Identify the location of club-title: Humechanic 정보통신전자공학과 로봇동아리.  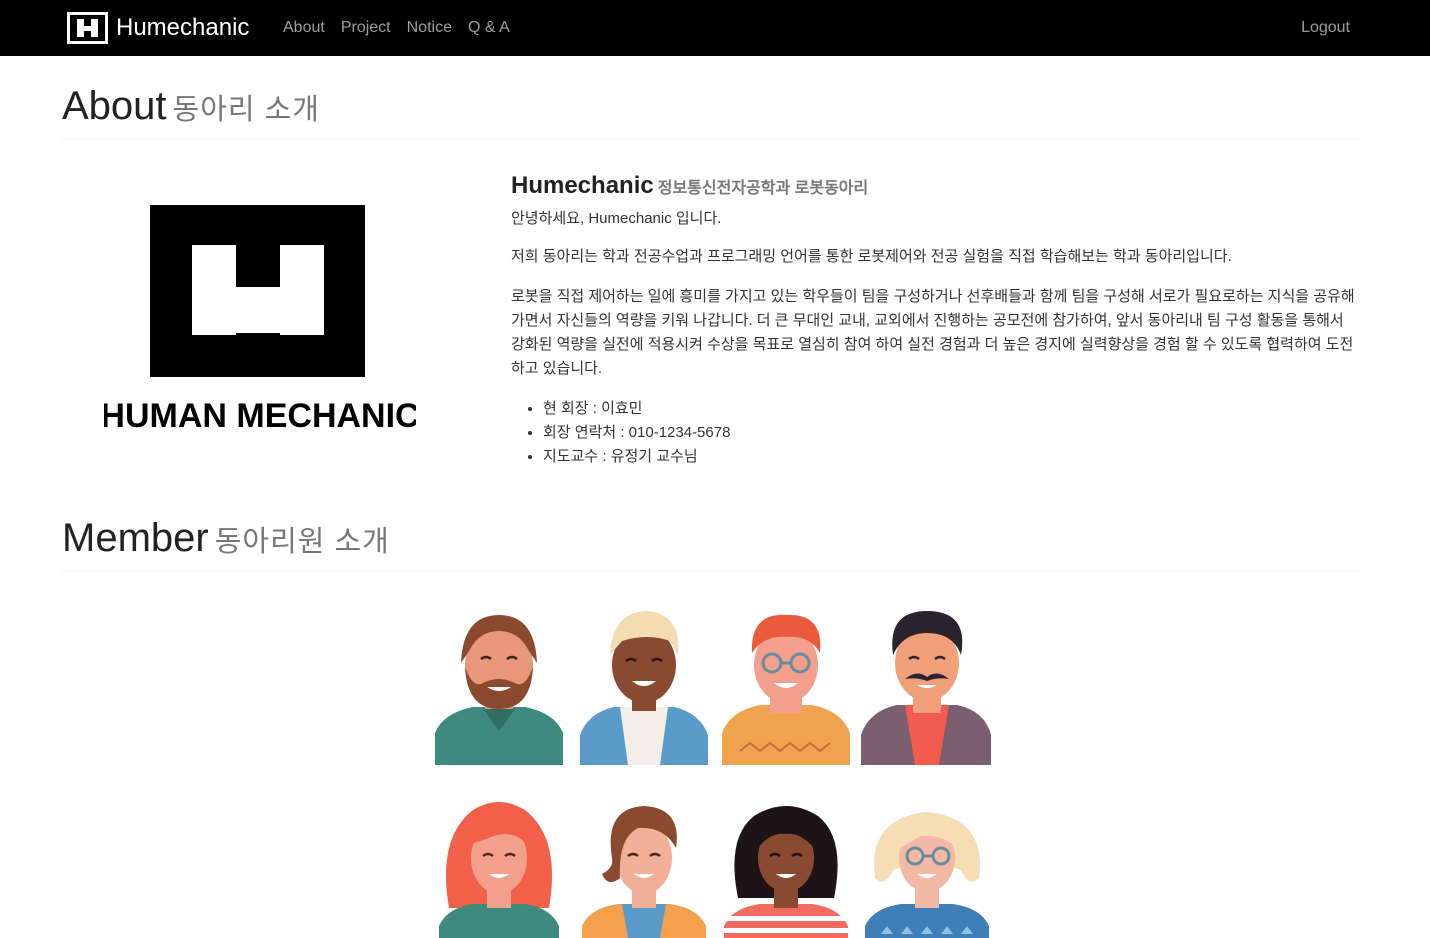
(936, 187).